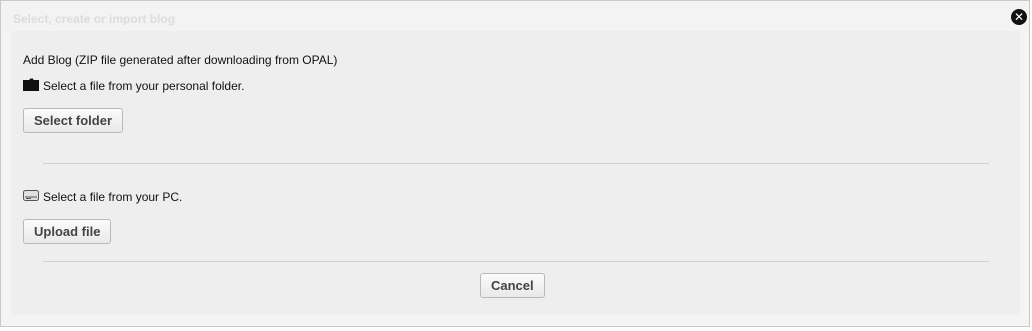 The image size is (1032, 331). I want to click on hard-drive-icon, so click(31, 197).